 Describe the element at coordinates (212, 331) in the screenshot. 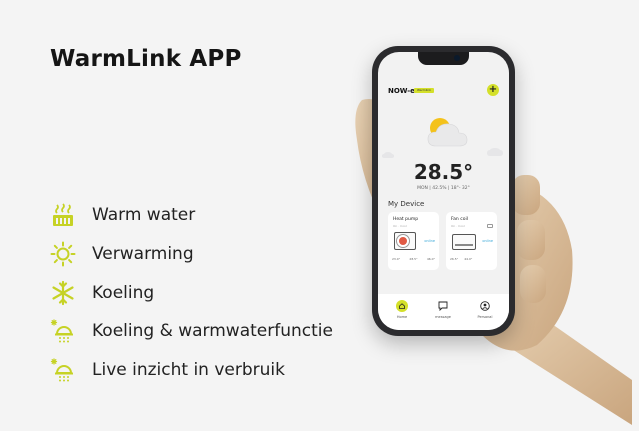

I see `feature-label: Koeling & warmwaterfunctie` at that location.